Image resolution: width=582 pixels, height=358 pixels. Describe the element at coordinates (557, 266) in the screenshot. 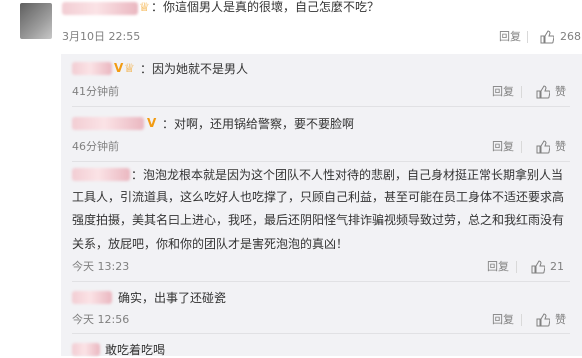

I see `like-count: 21` at that location.